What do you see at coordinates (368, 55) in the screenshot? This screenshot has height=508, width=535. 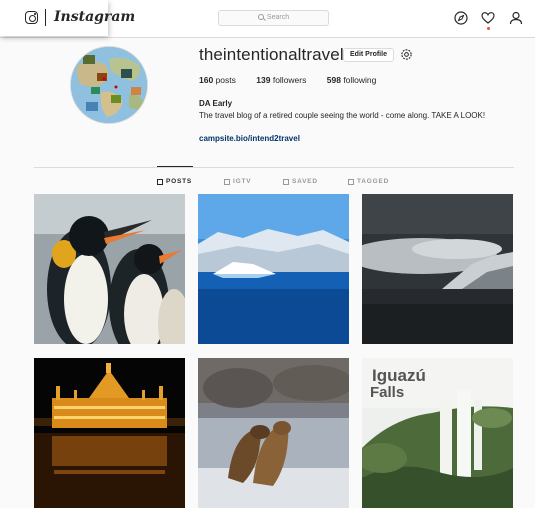 I see `edit-profile-button: Edit Profile` at bounding box center [368, 55].